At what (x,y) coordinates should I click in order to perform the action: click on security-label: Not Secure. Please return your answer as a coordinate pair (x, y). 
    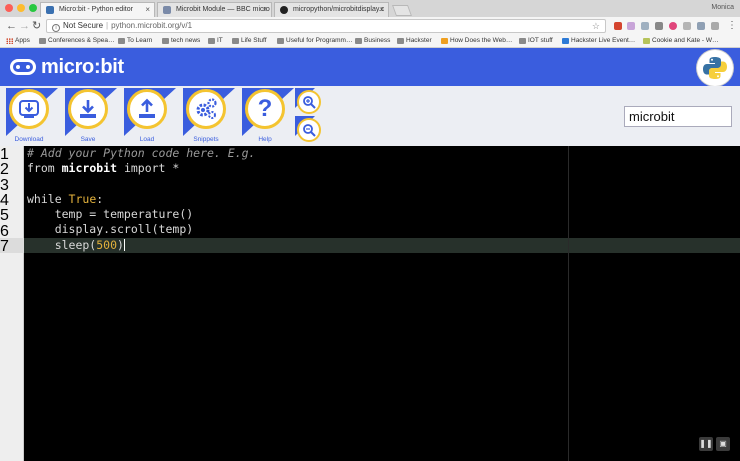
    Looking at the image, I should click on (83, 25).